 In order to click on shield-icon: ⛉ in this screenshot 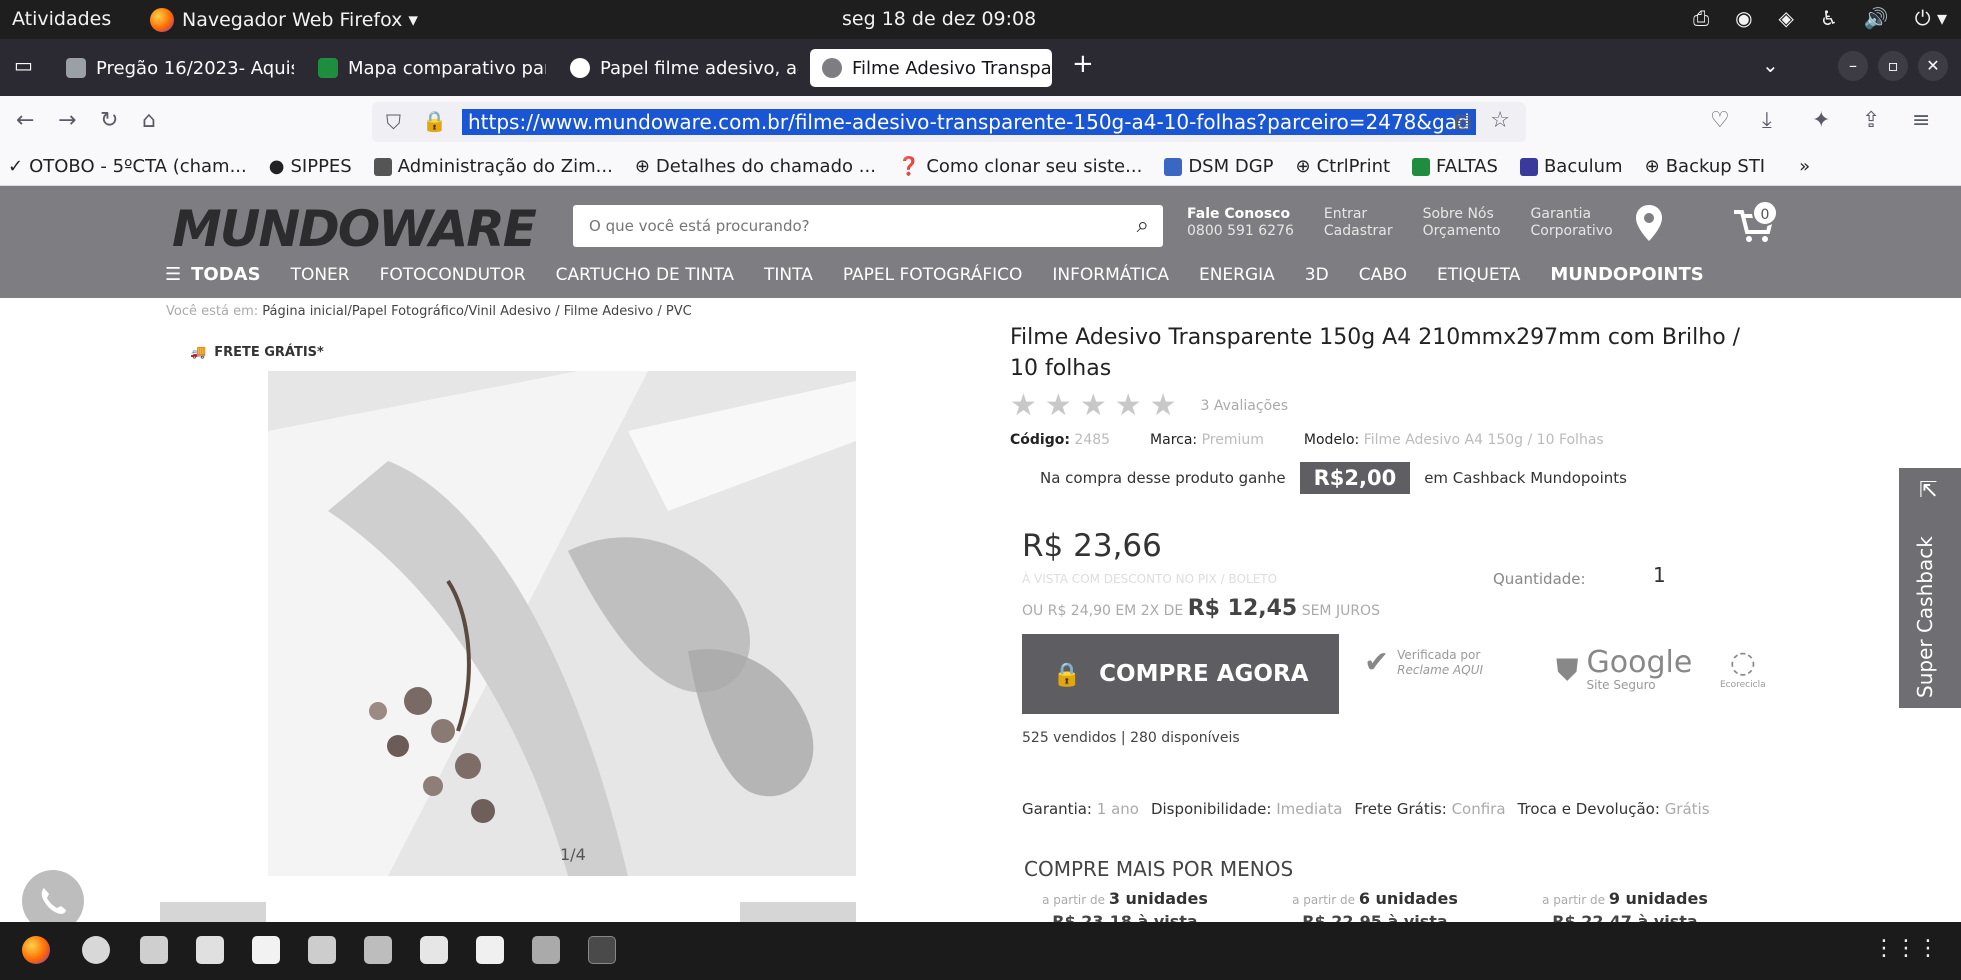, I will do `click(393, 122)`.